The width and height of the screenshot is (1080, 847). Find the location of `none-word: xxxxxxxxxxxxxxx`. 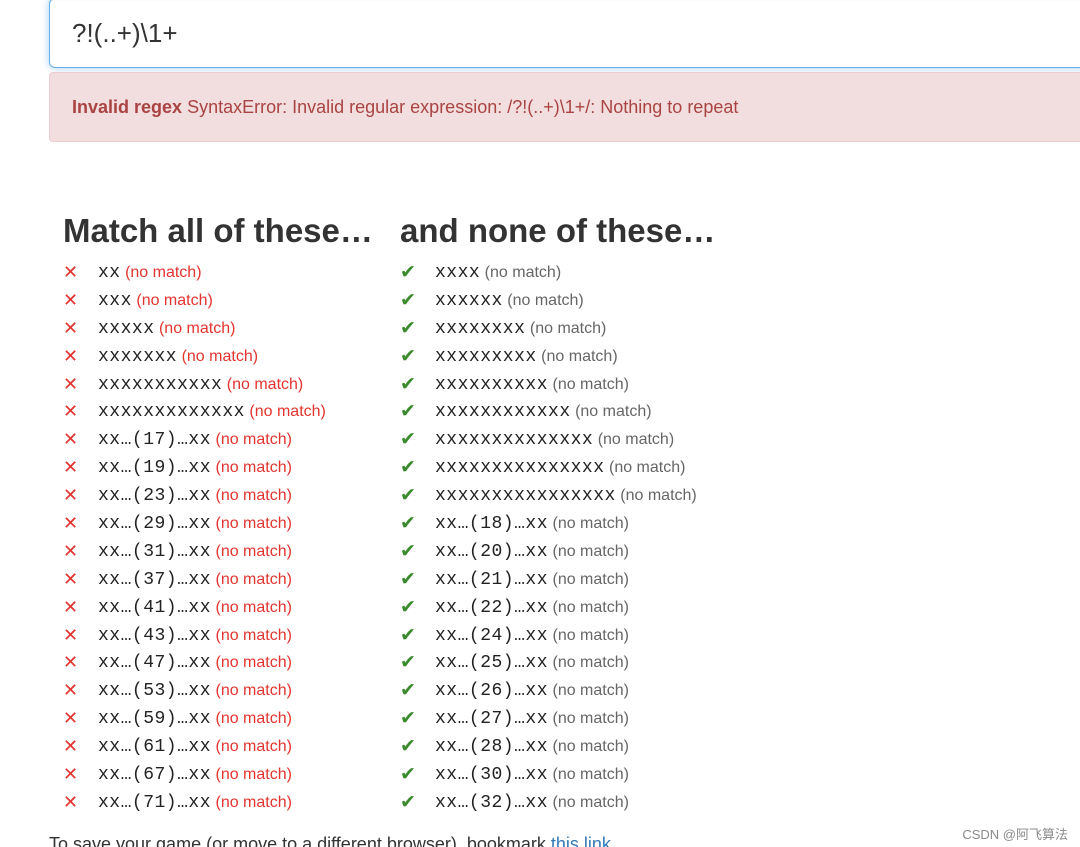

none-word: xxxxxxxxxxxxxxx is located at coordinates (520, 468).